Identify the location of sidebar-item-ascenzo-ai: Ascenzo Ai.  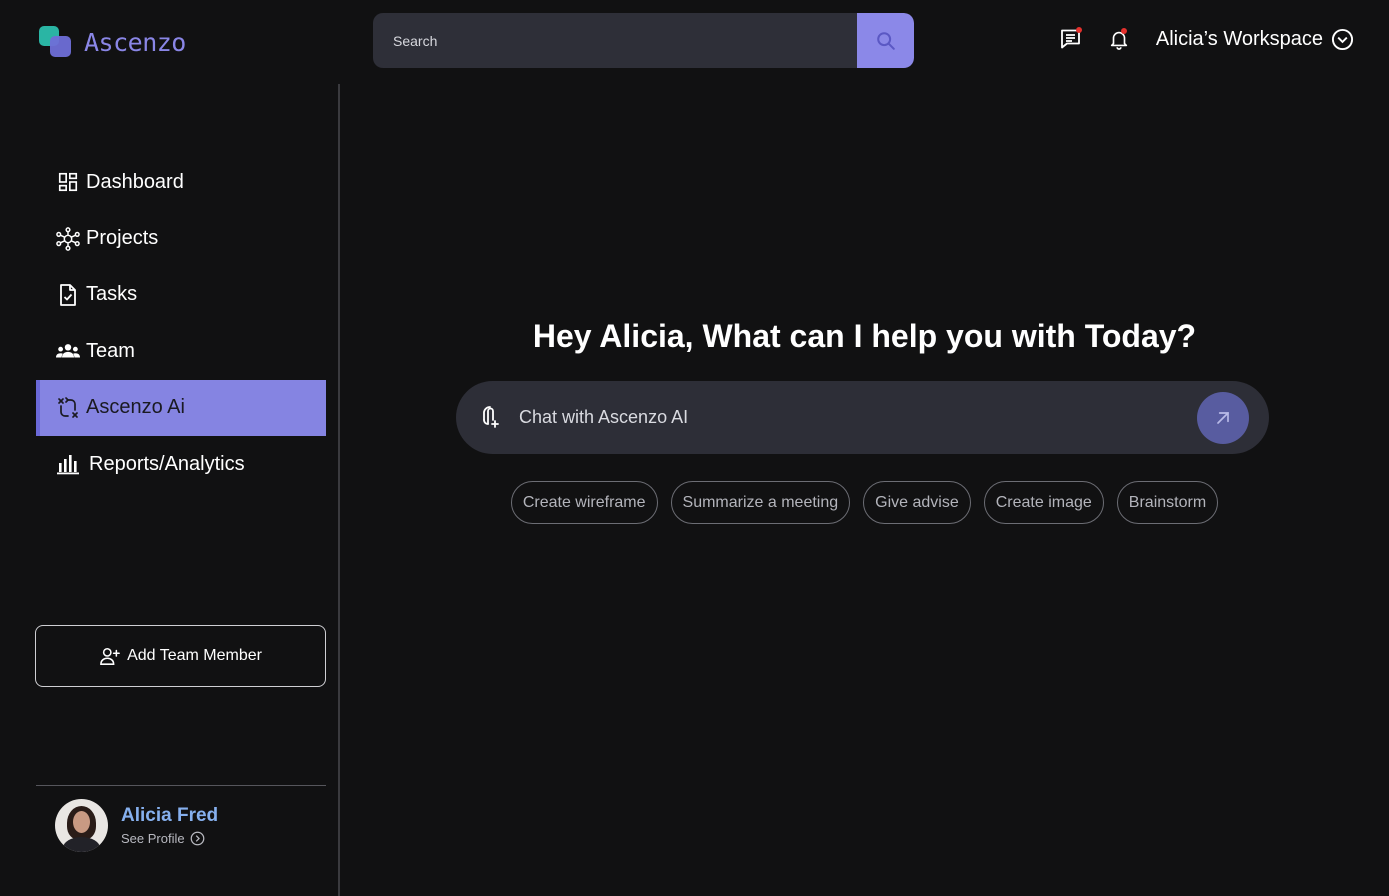
(181, 408).